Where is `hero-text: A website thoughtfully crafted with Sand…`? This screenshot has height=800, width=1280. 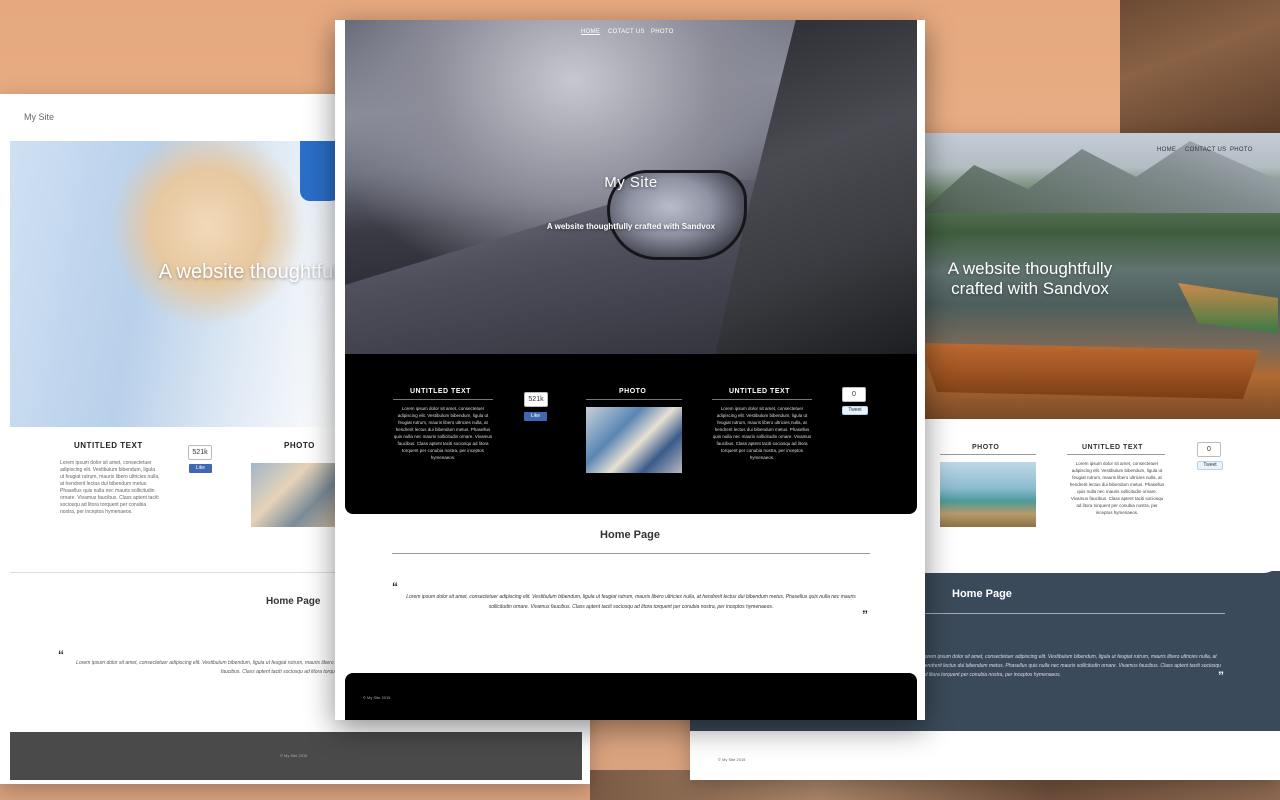 hero-text: A website thoughtfully crafted with Sand… is located at coordinates (1030, 278).